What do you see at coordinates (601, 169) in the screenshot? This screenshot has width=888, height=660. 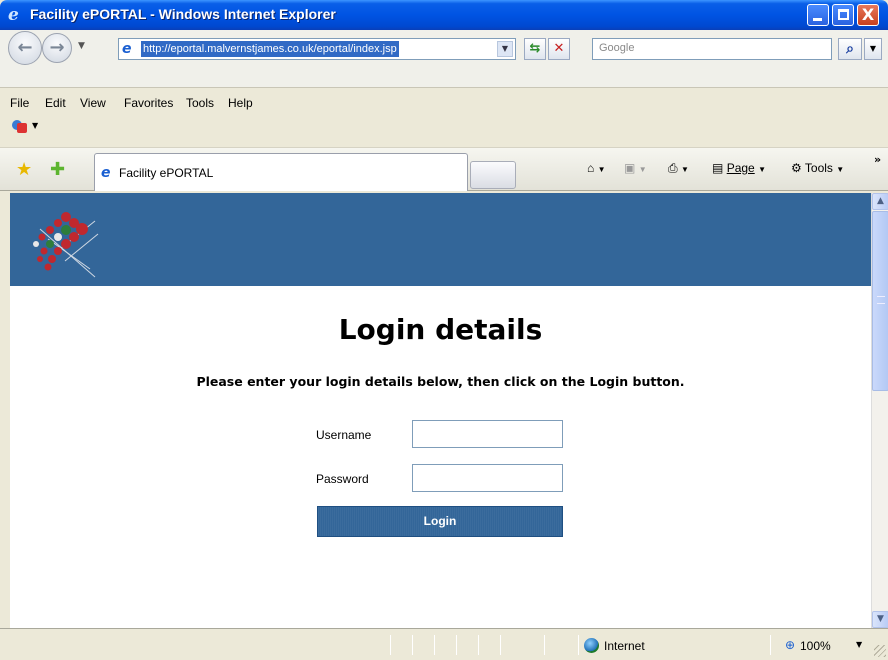 I see `home-dropdown-icon: ▼` at bounding box center [601, 169].